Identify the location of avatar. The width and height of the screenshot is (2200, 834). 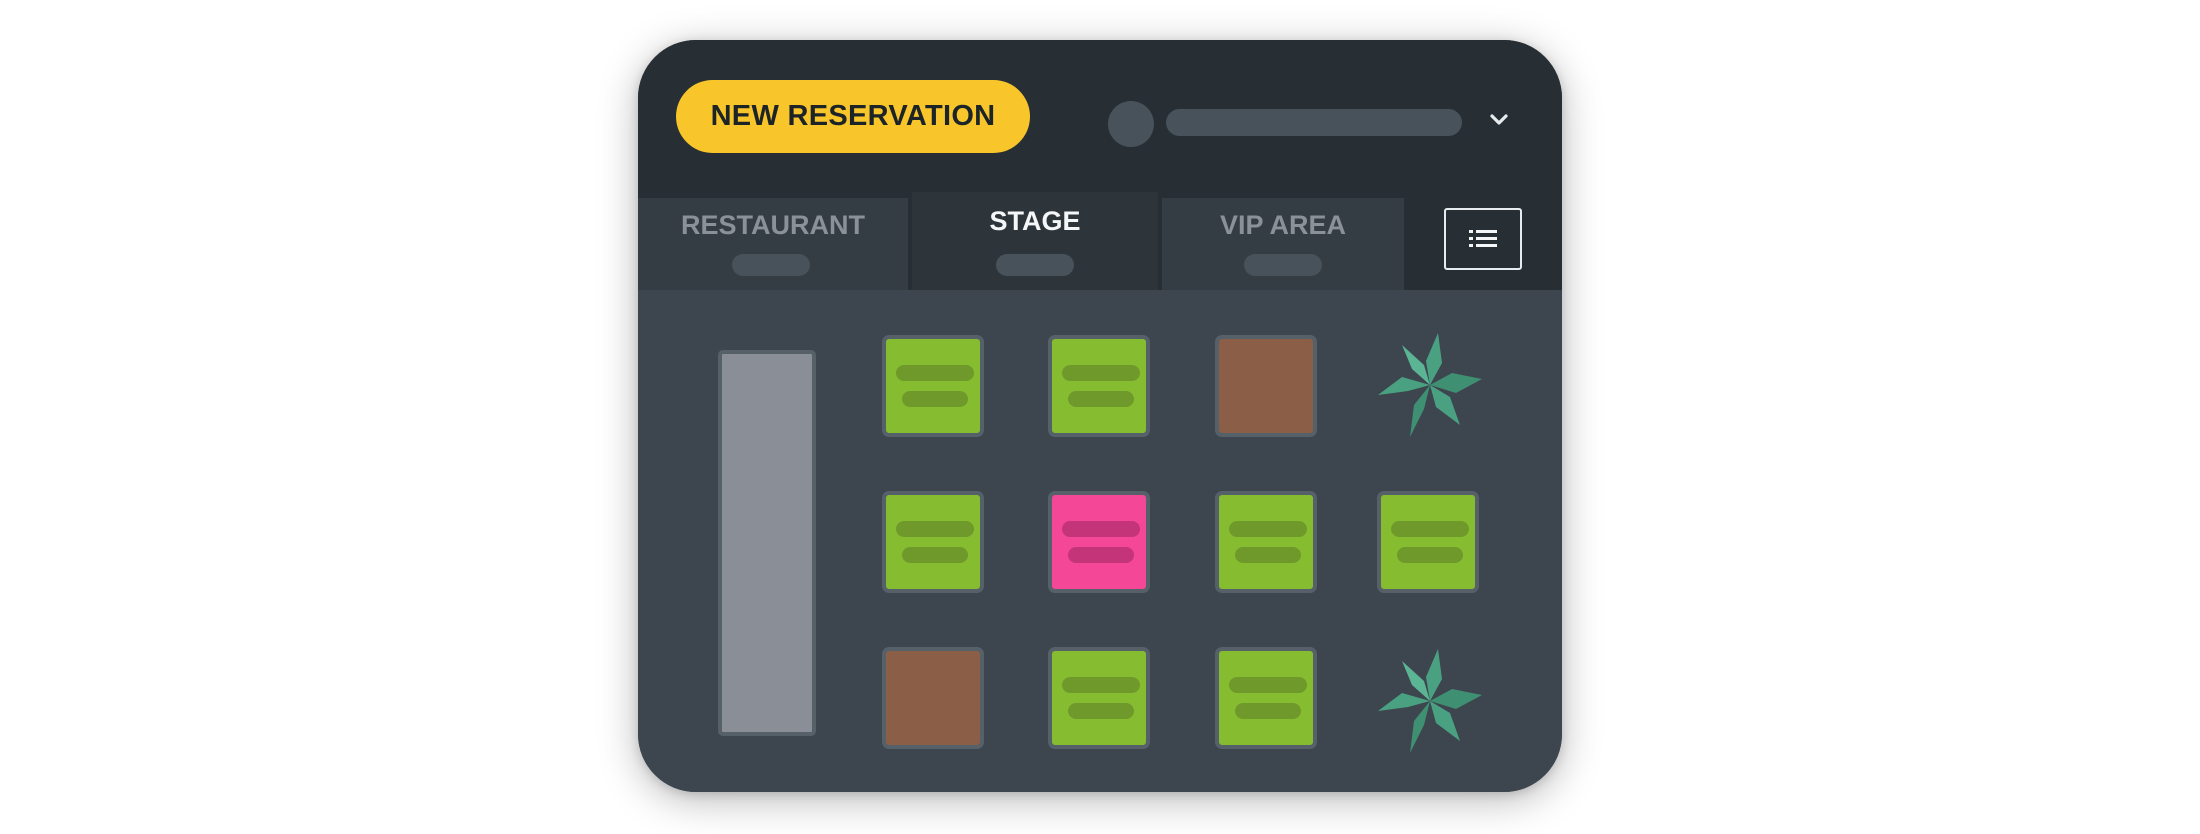
(1131, 124).